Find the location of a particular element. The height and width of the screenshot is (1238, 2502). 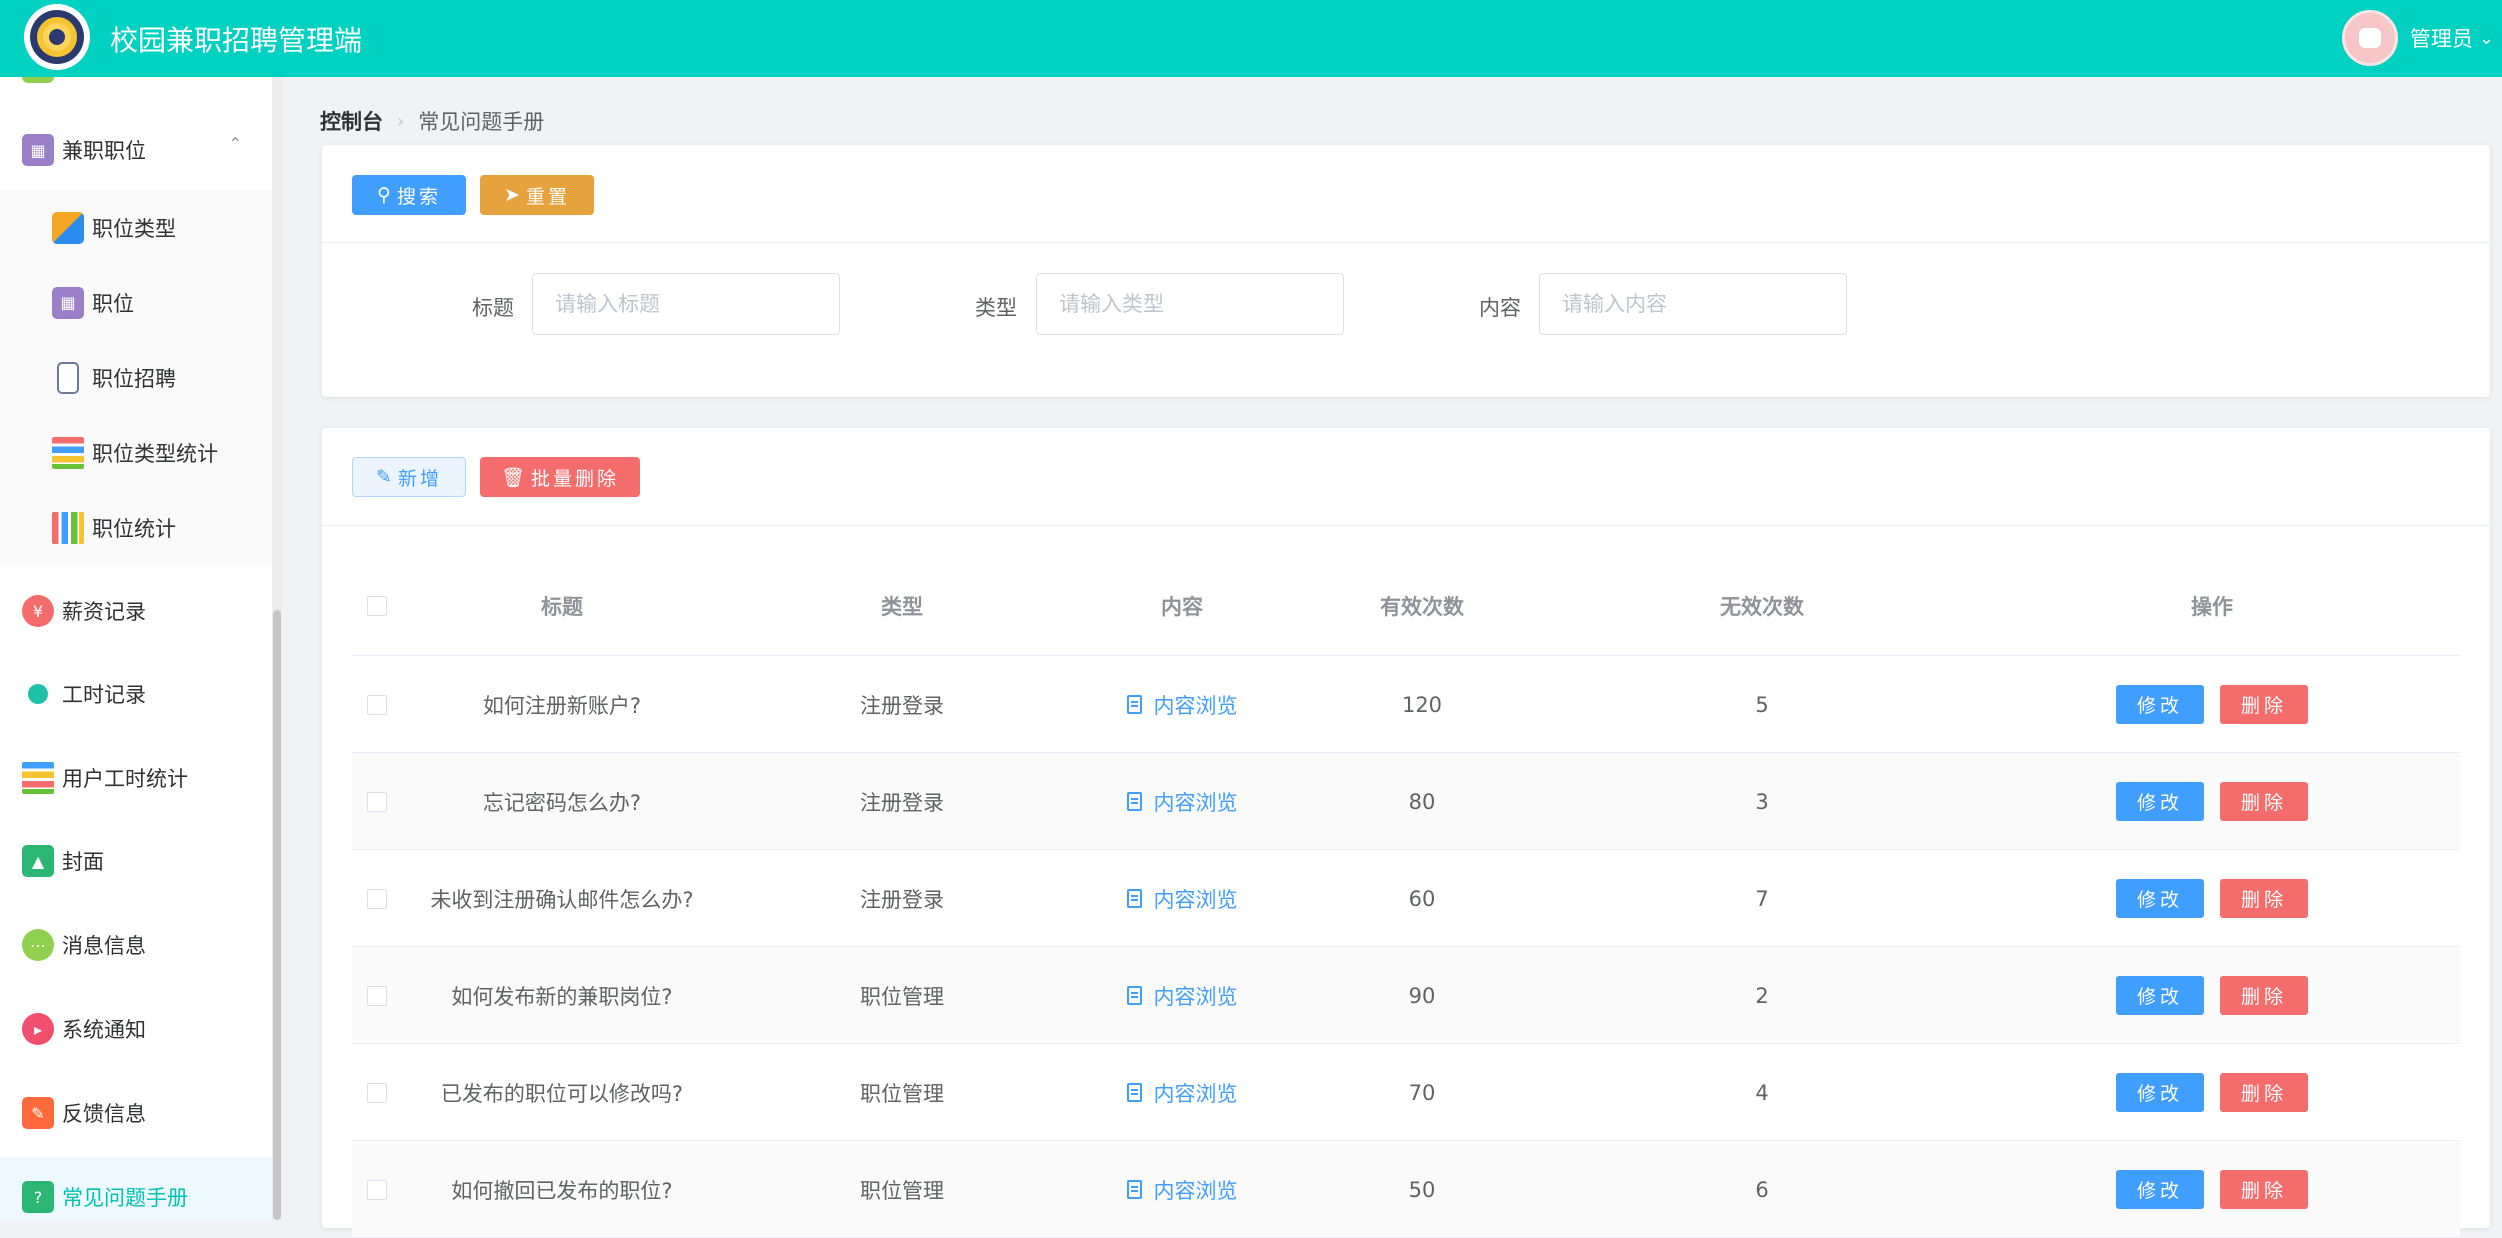

column-header-type: 类型 is located at coordinates (902, 606).